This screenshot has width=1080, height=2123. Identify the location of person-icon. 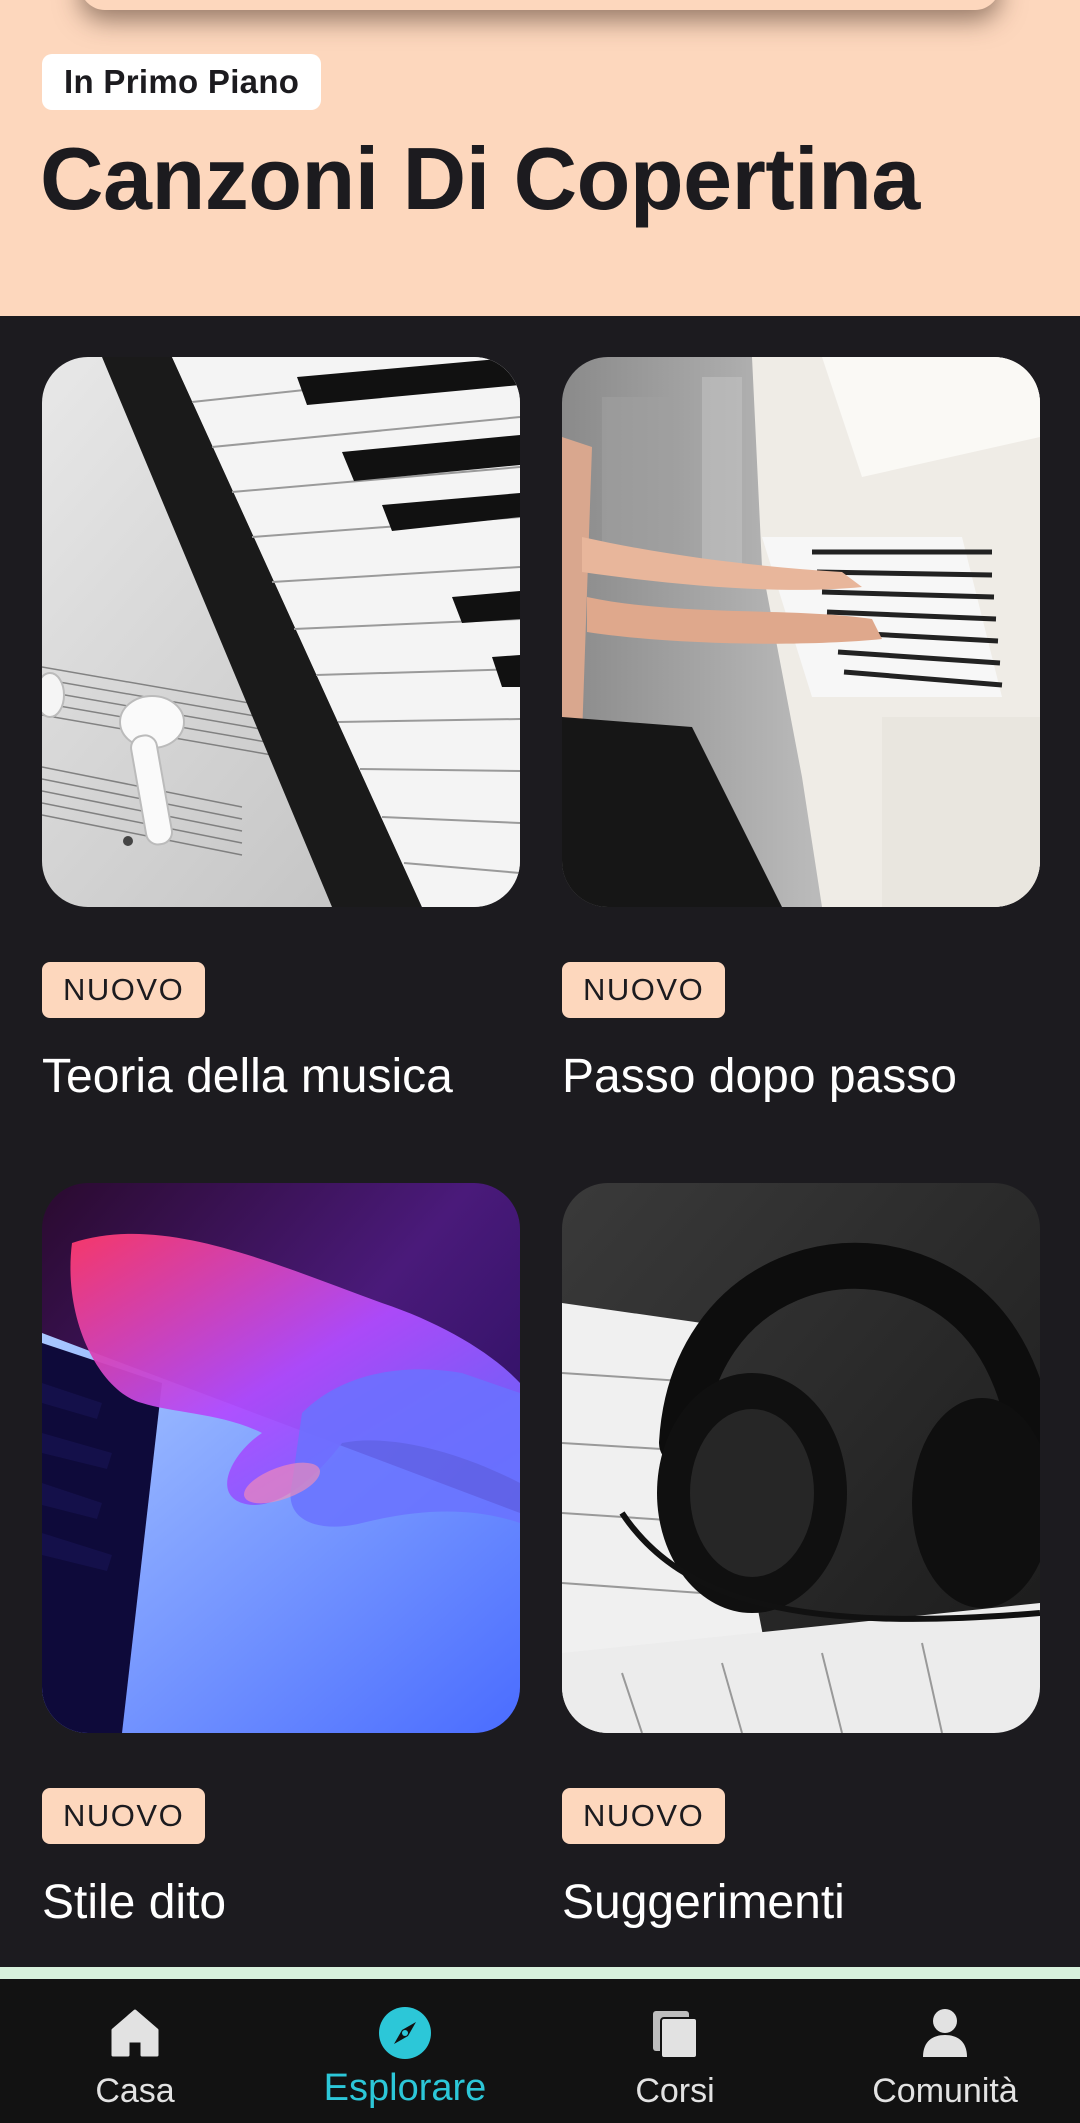
(945, 2033).